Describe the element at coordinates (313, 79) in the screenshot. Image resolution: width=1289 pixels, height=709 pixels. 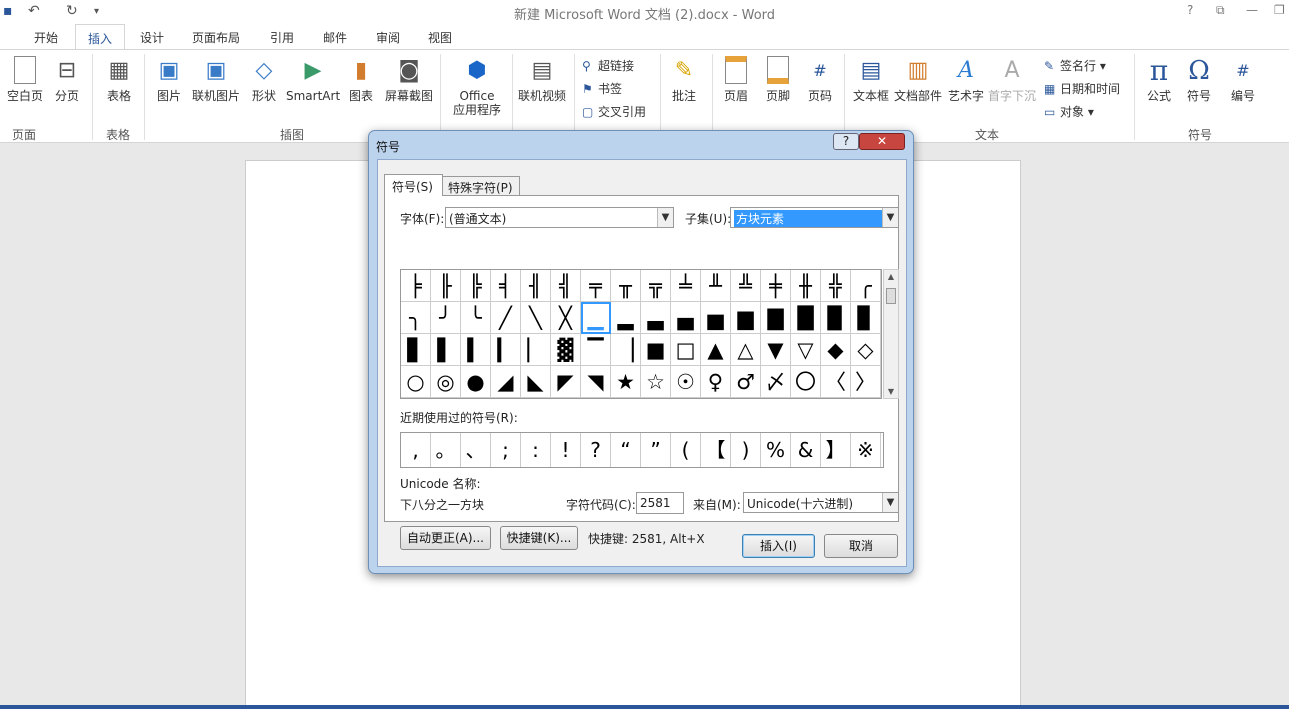
I see `smartart-button: ▶ SmartArt` at that location.